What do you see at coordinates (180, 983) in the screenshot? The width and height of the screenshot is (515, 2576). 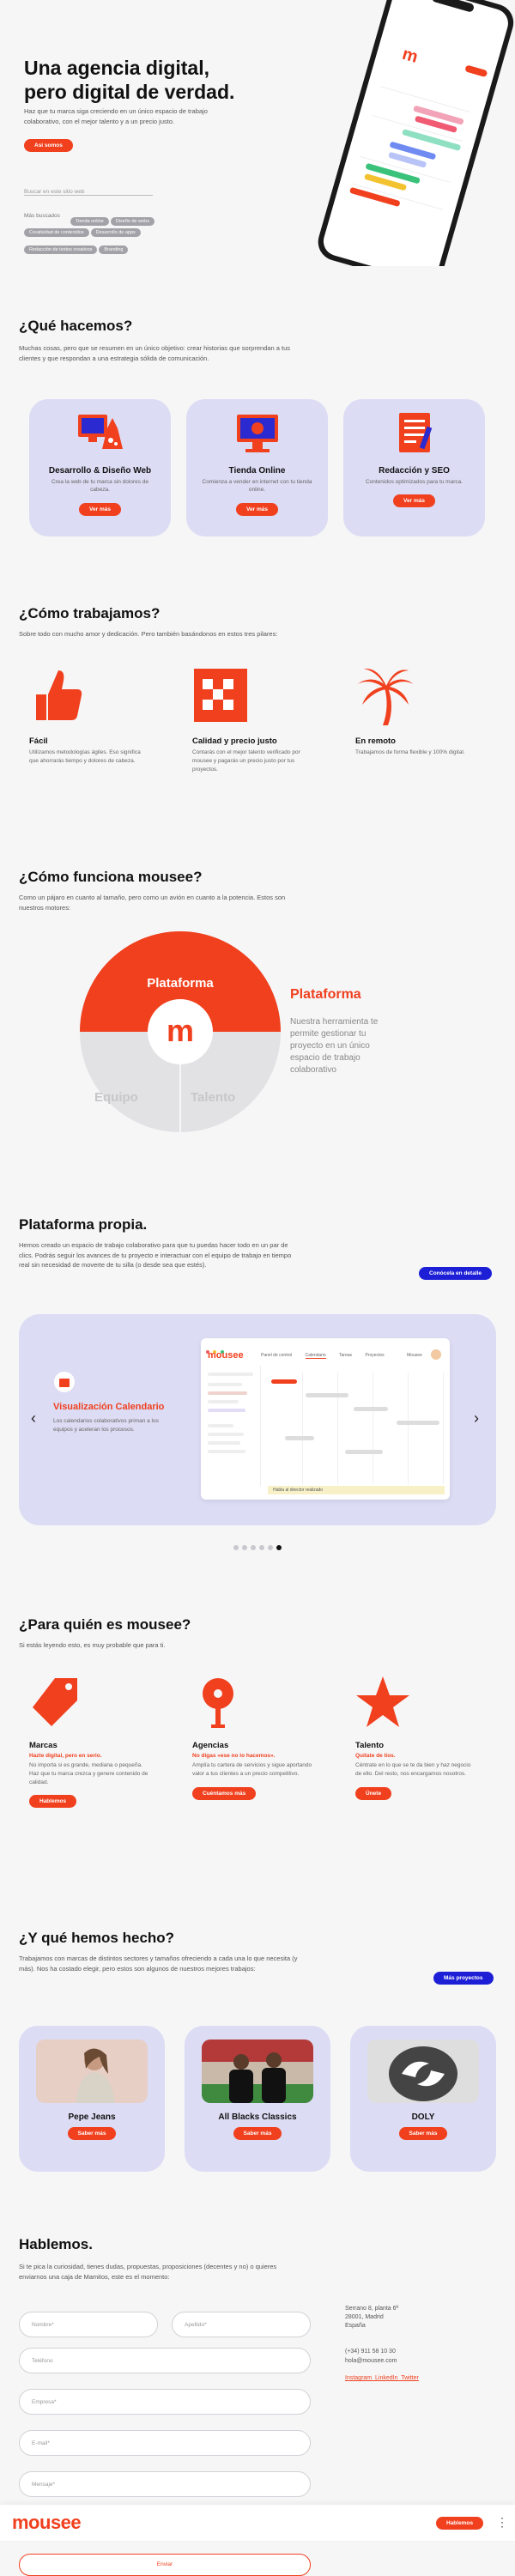 I see `segment-label-platform: Plataforma` at bounding box center [180, 983].